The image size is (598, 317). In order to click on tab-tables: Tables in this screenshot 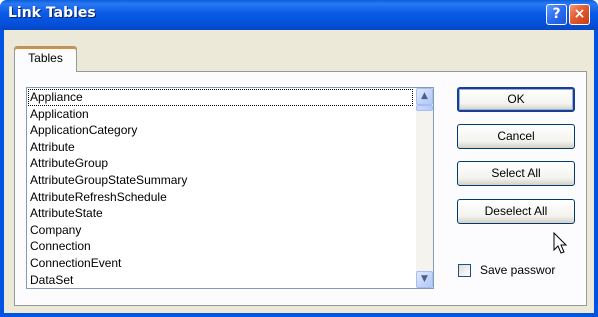, I will do `click(45, 59)`.